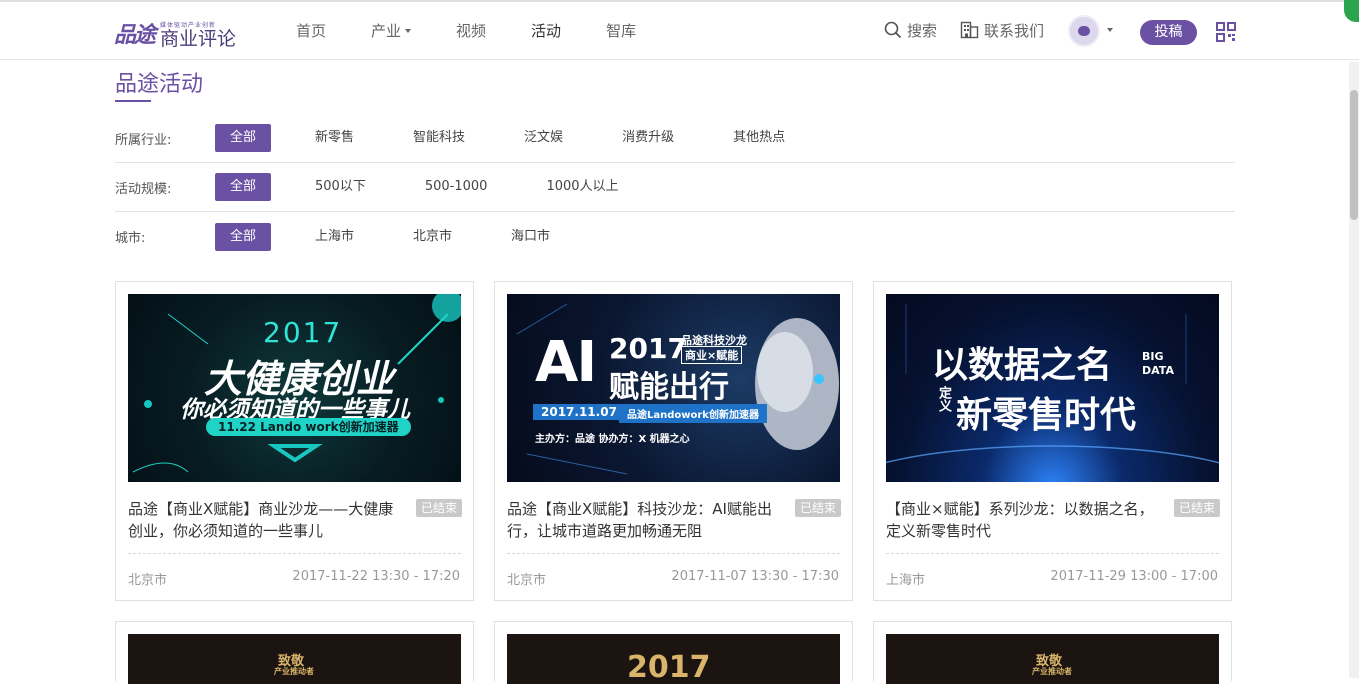  I want to click on search-button: 搜索, so click(910, 30).